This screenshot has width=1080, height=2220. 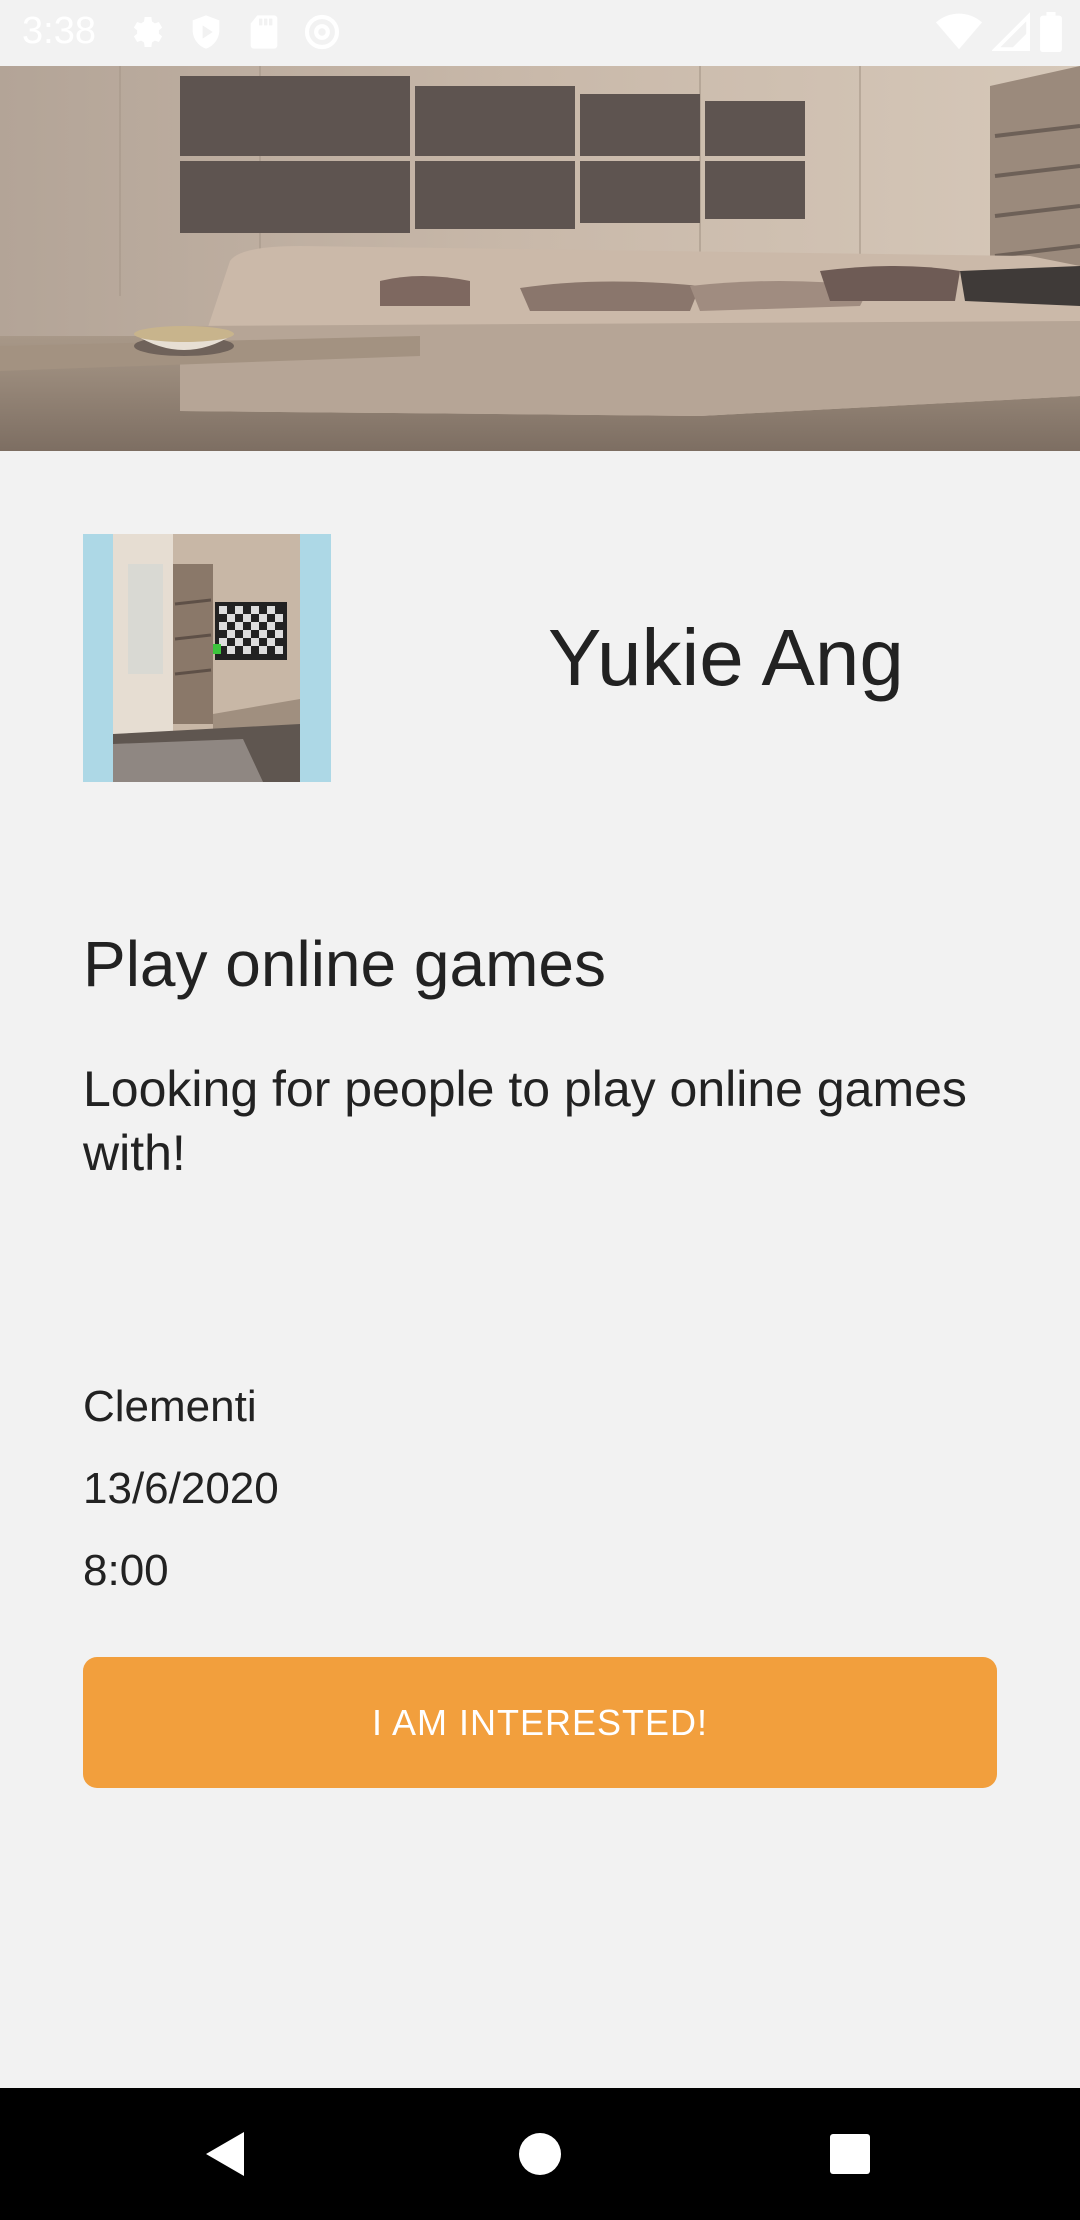 I want to click on activity-time: 8:00, so click(x=126, y=1570).